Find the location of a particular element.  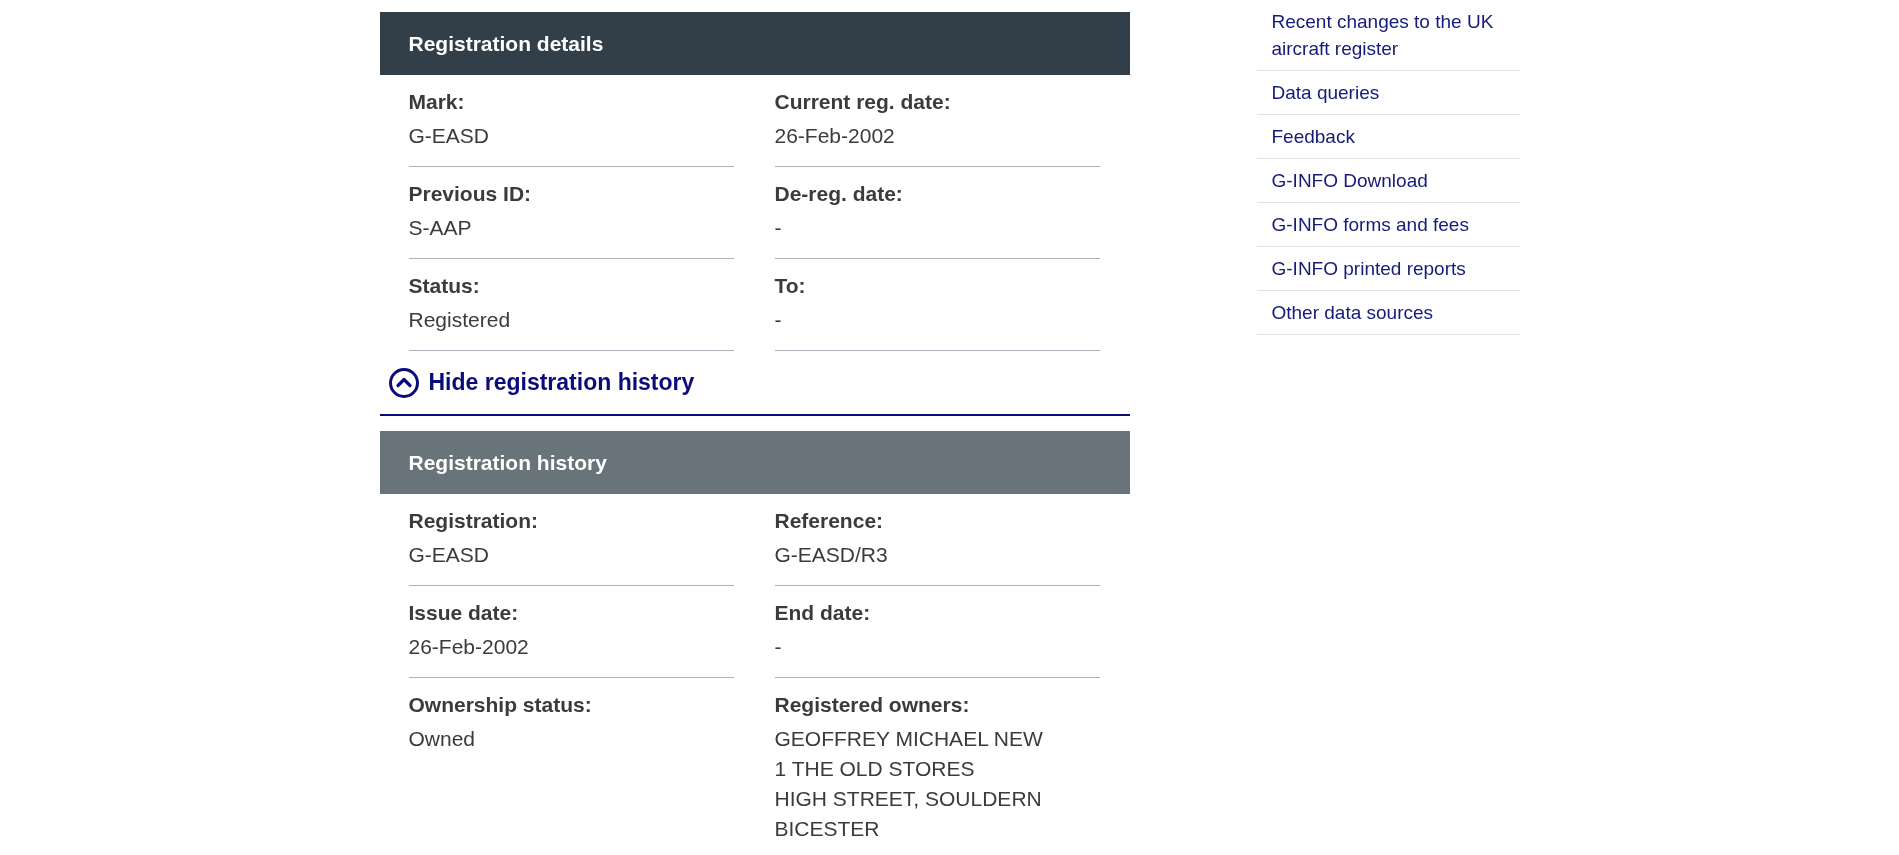

sidebar-link: Feedback is located at coordinates (1388, 137).